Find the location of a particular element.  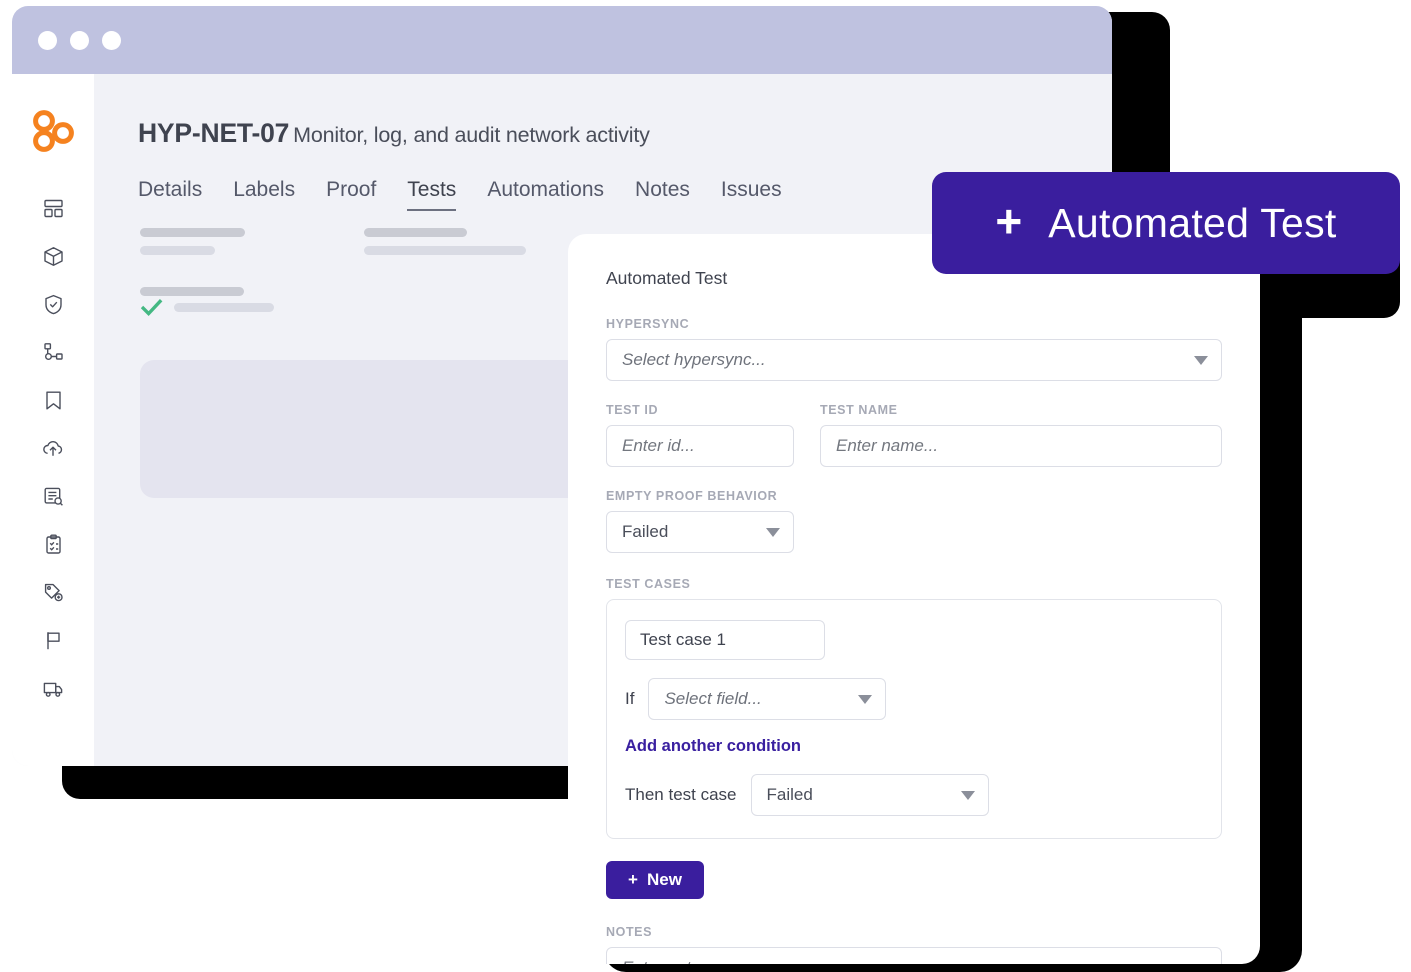

hypersync-label: HYPERSYNC is located at coordinates (648, 324).